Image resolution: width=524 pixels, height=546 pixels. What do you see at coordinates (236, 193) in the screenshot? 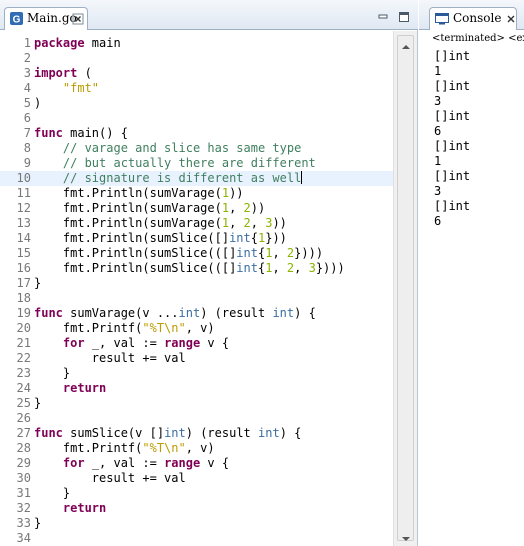
I see `code-token: ))` at bounding box center [236, 193].